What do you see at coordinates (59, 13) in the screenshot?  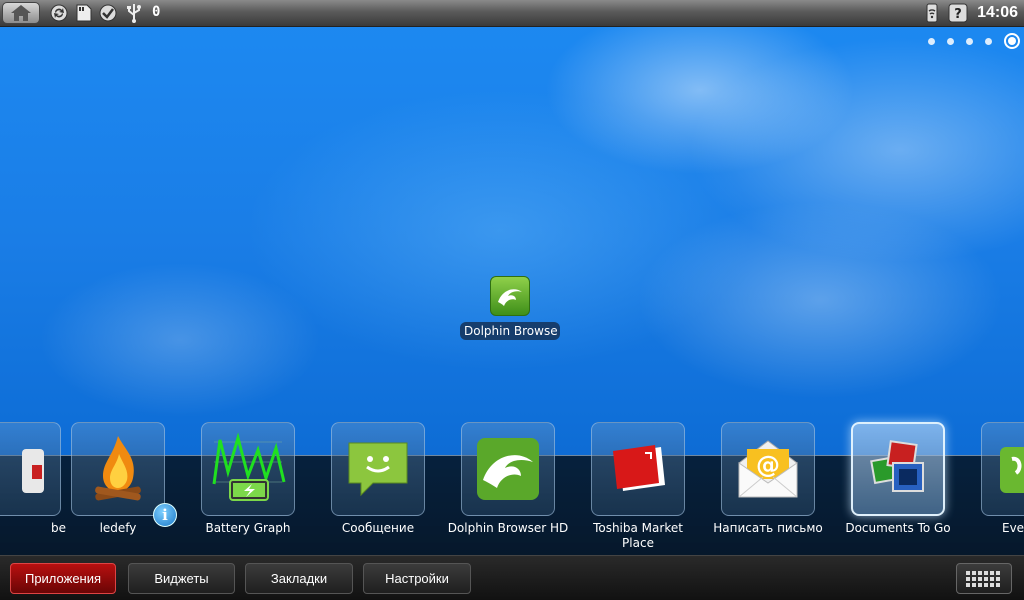 I see `sync-icon` at bounding box center [59, 13].